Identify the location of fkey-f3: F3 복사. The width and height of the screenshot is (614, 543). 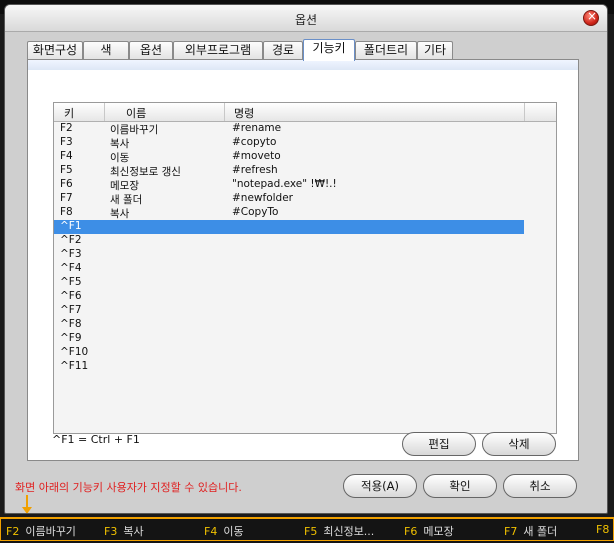
(124, 531).